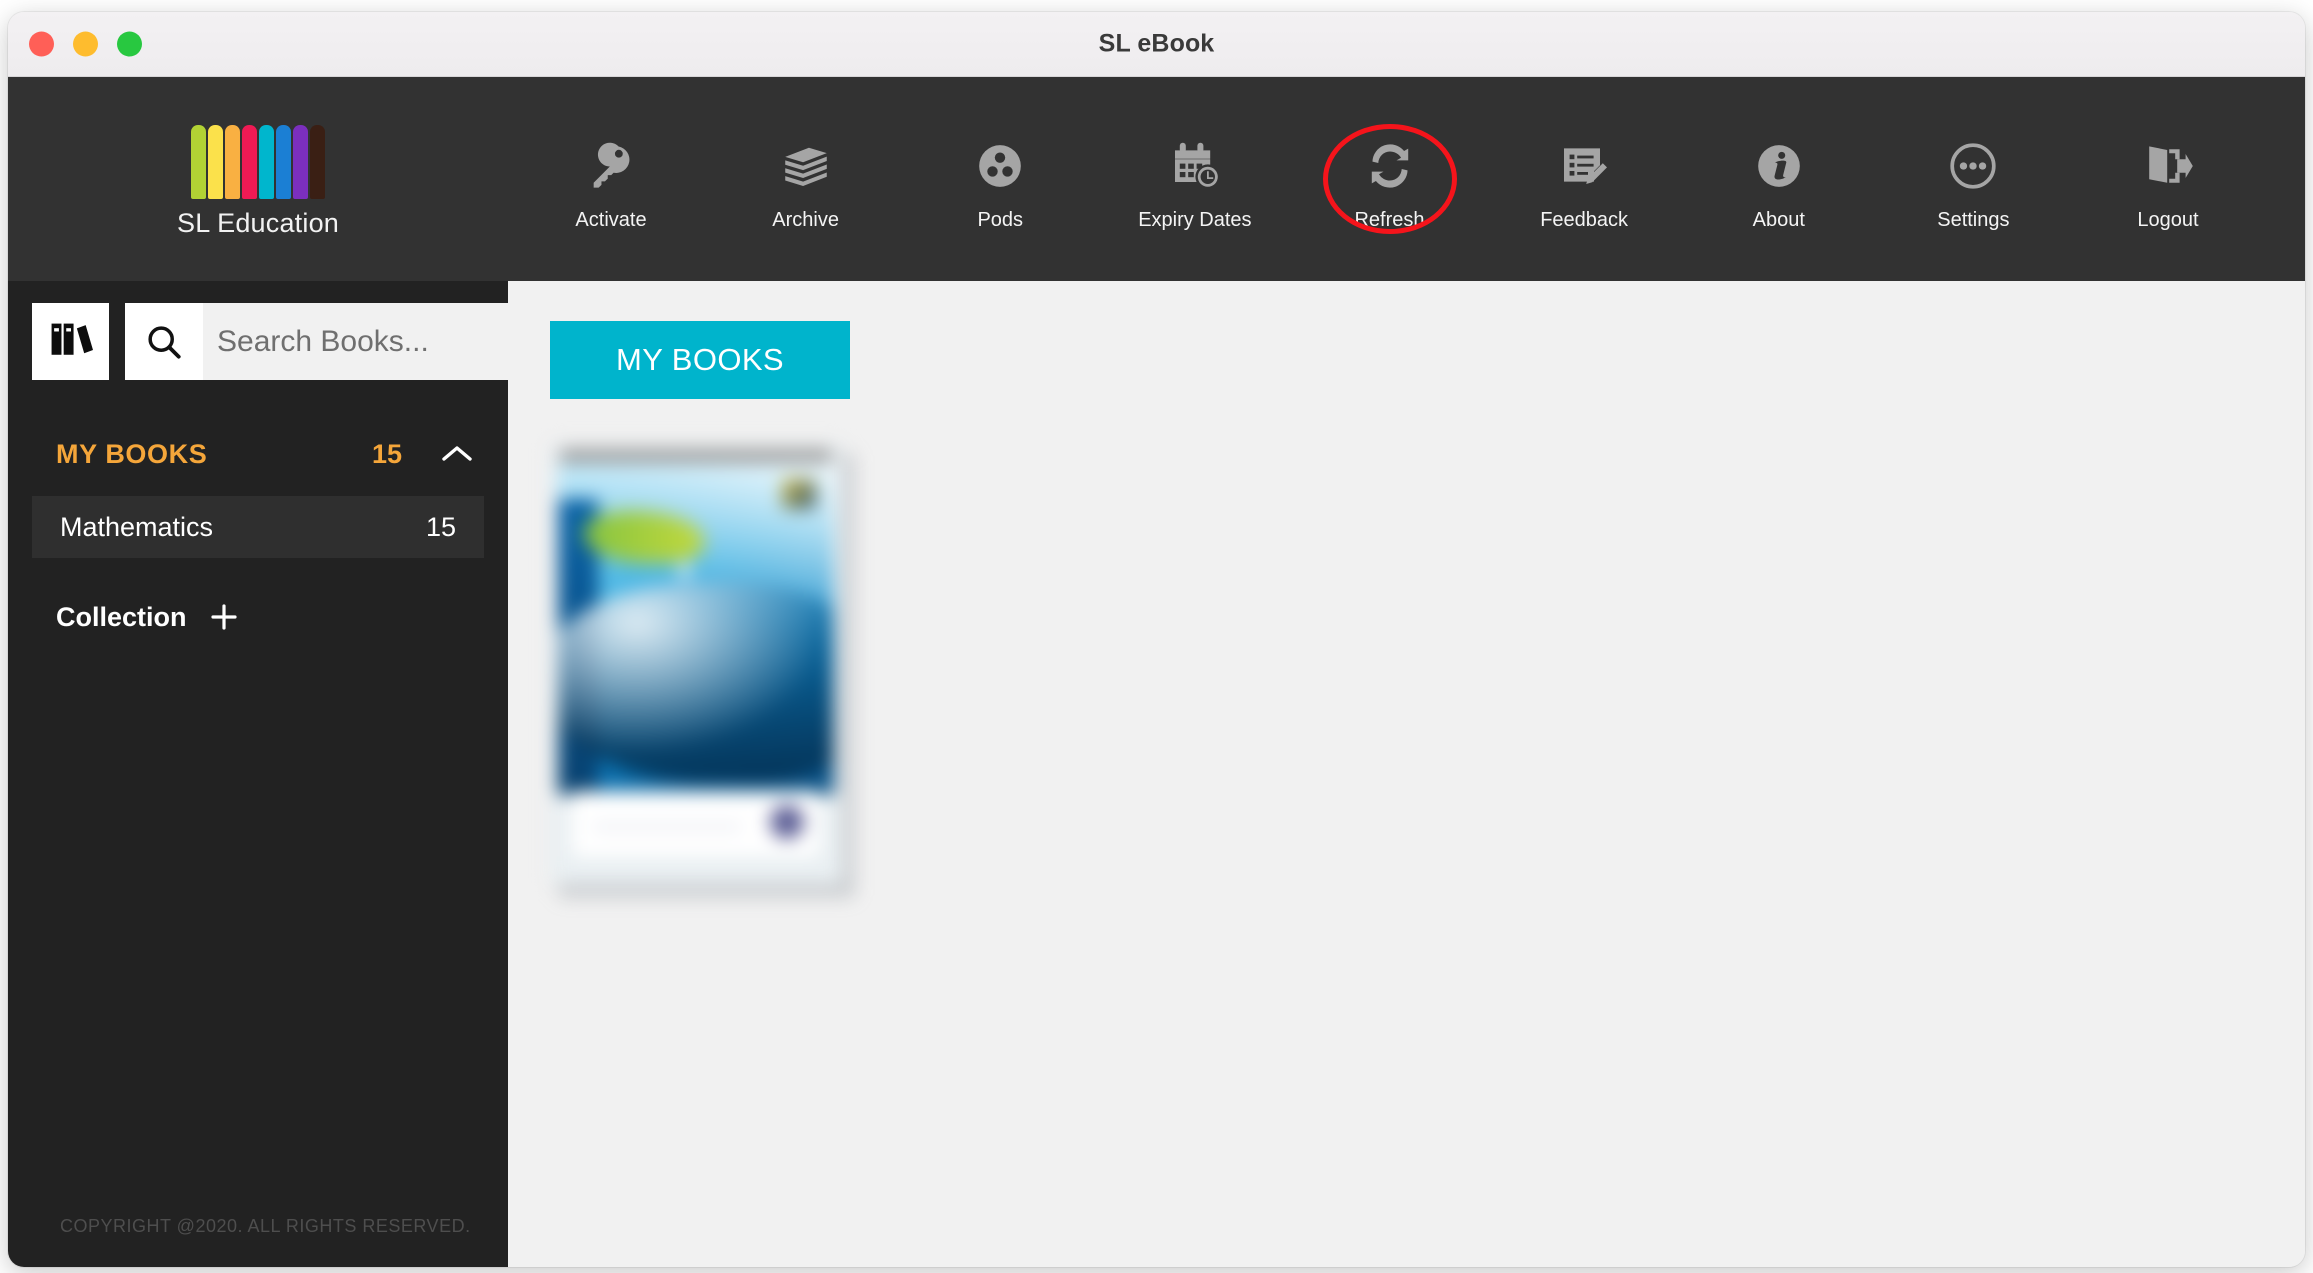 The width and height of the screenshot is (2313, 1273). I want to click on pods-circle-icon, so click(1000, 166).